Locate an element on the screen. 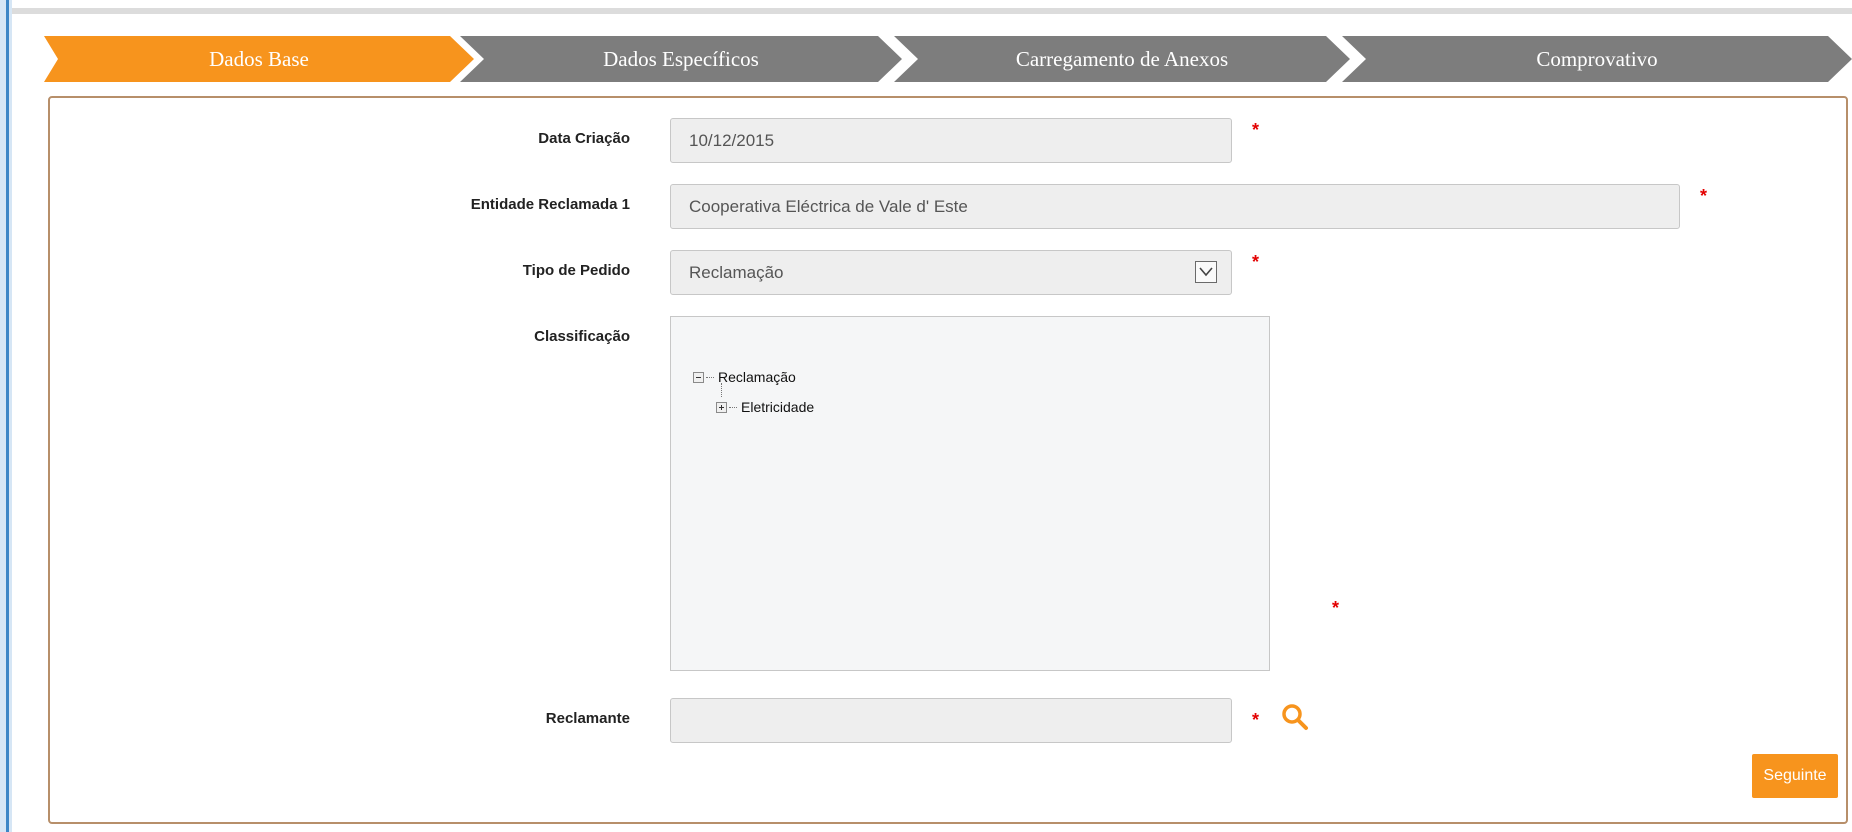 This screenshot has width=1852, height=832. data-criacao-field: 10/12/2015 is located at coordinates (951, 140).